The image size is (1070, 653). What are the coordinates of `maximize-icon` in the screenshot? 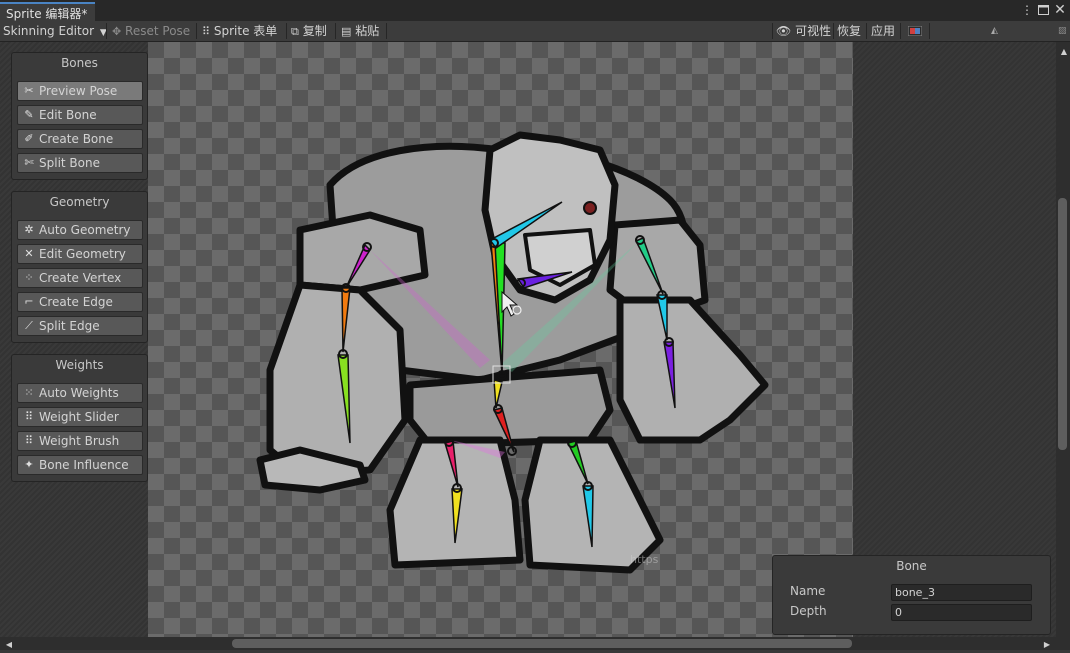 It's located at (1043, 10).